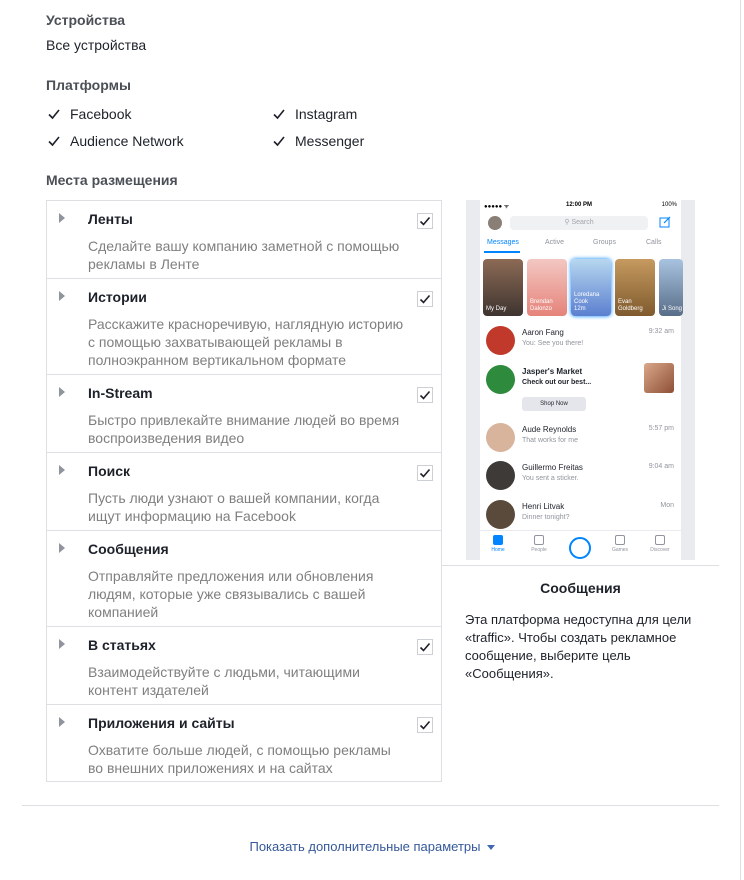 The height and width of the screenshot is (880, 744). What do you see at coordinates (490, 848) in the screenshot?
I see `caret-down-icon` at bounding box center [490, 848].